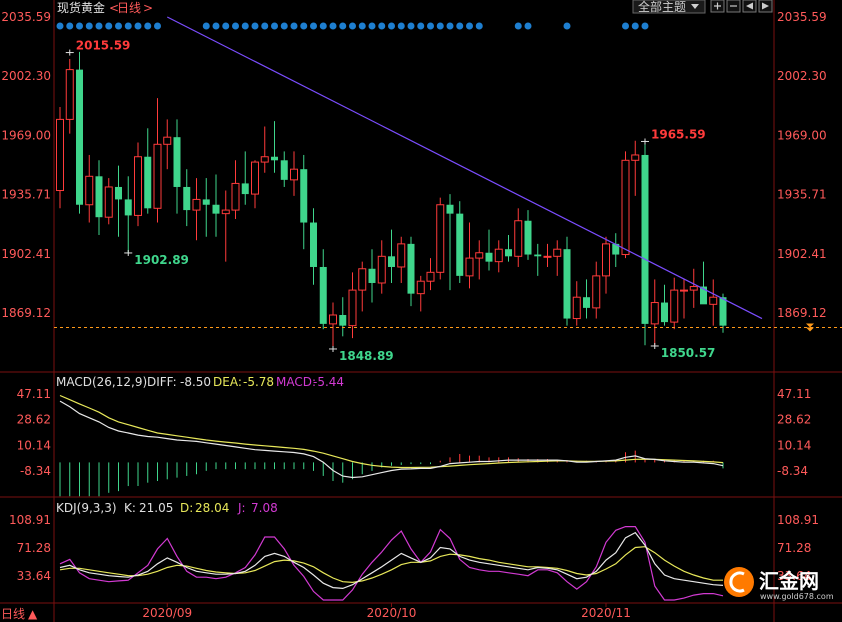 The height and width of the screenshot is (622, 842). What do you see at coordinates (391, 431) in the screenshot?
I see `dea-line` at bounding box center [391, 431].